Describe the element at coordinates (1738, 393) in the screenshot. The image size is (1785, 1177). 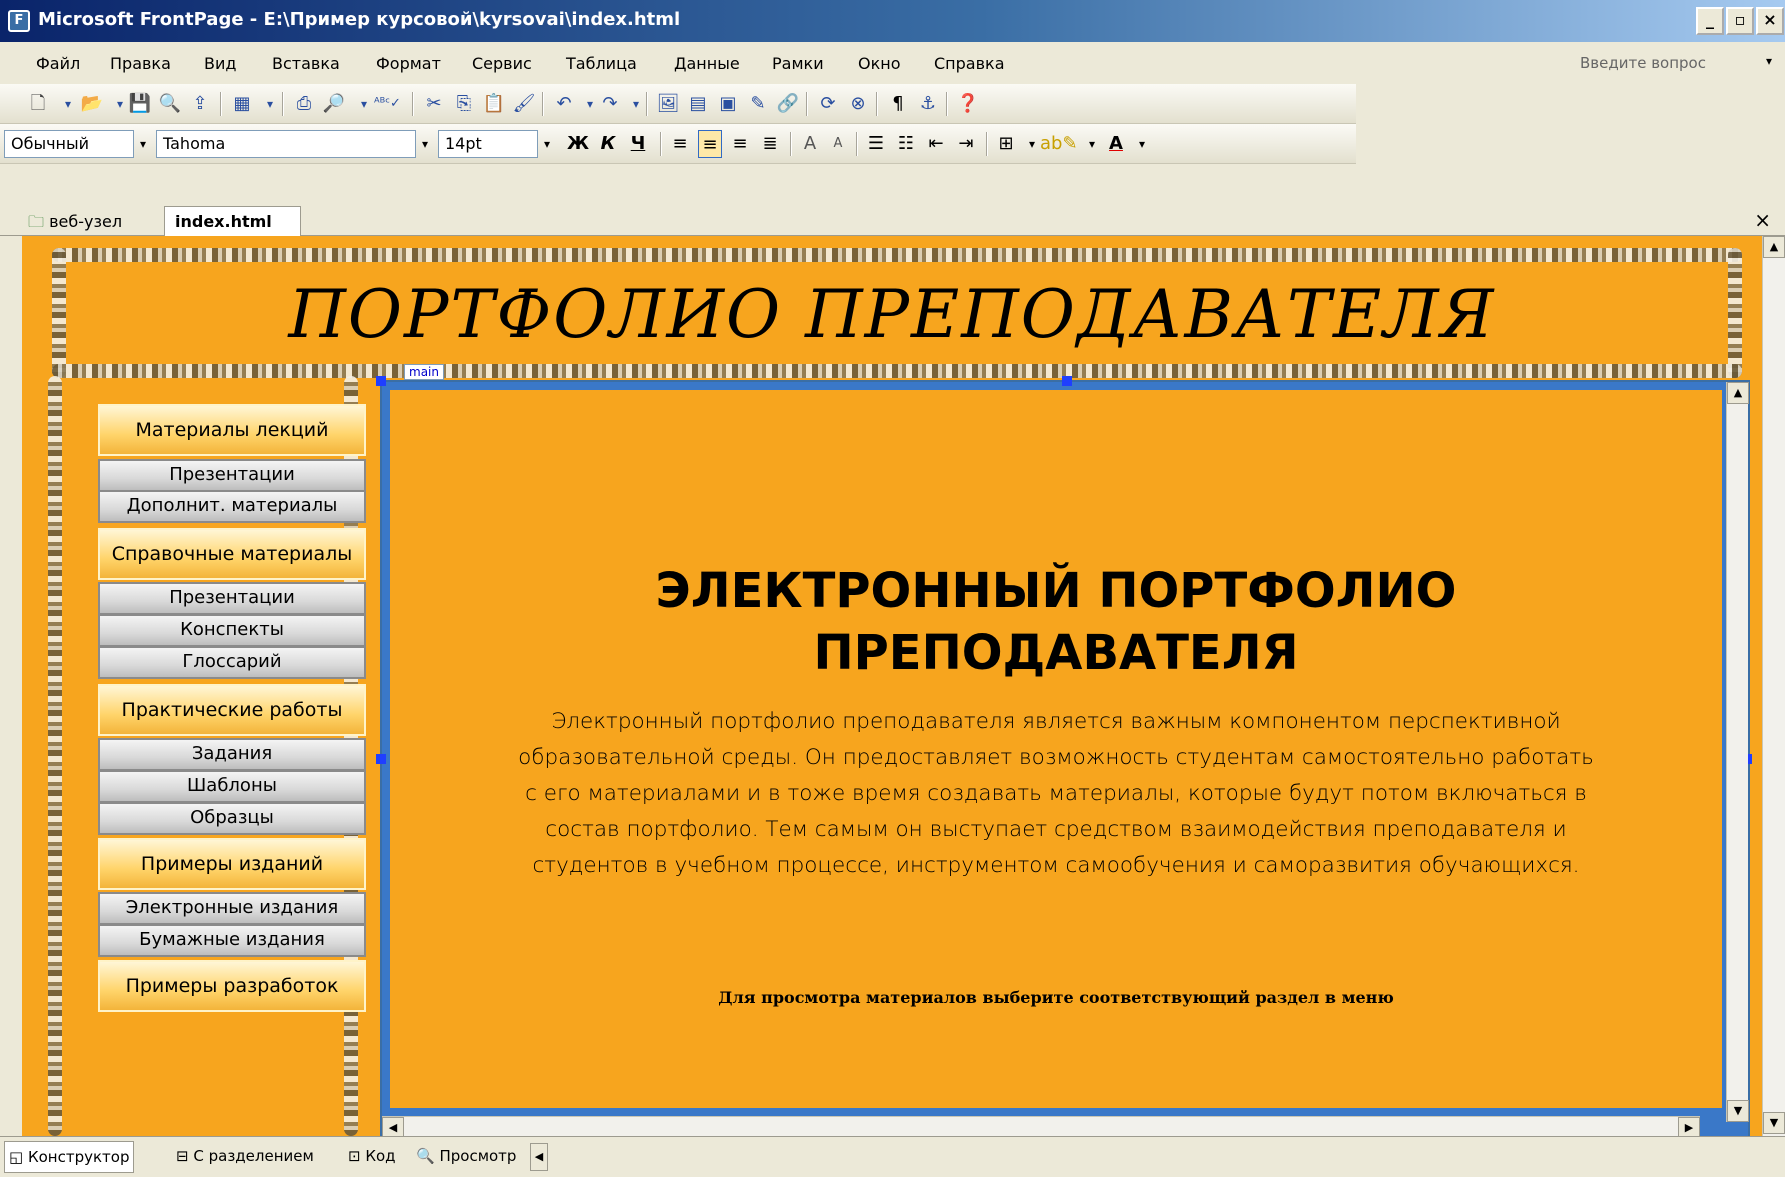
I see `scroll-up-icon: ▲` at that location.